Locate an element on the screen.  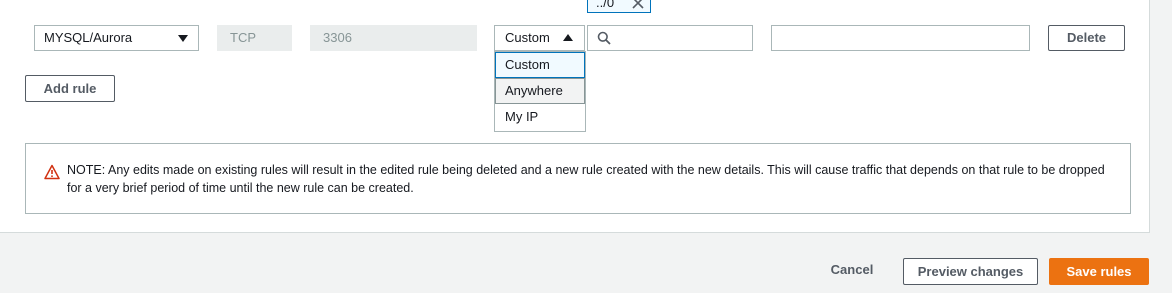
delete-button: Delete is located at coordinates (1086, 38).